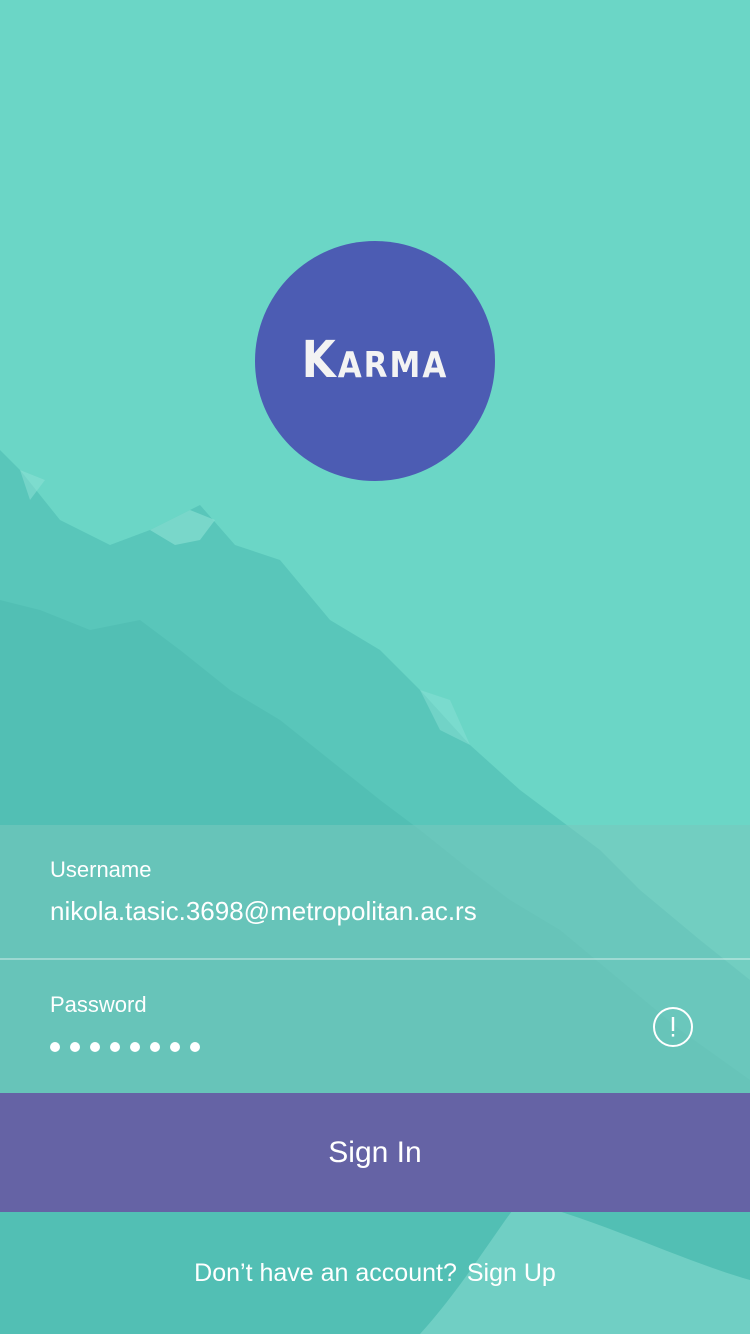 Image resolution: width=750 pixels, height=1334 pixels. I want to click on karma-logo: Karma, so click(375, 361).